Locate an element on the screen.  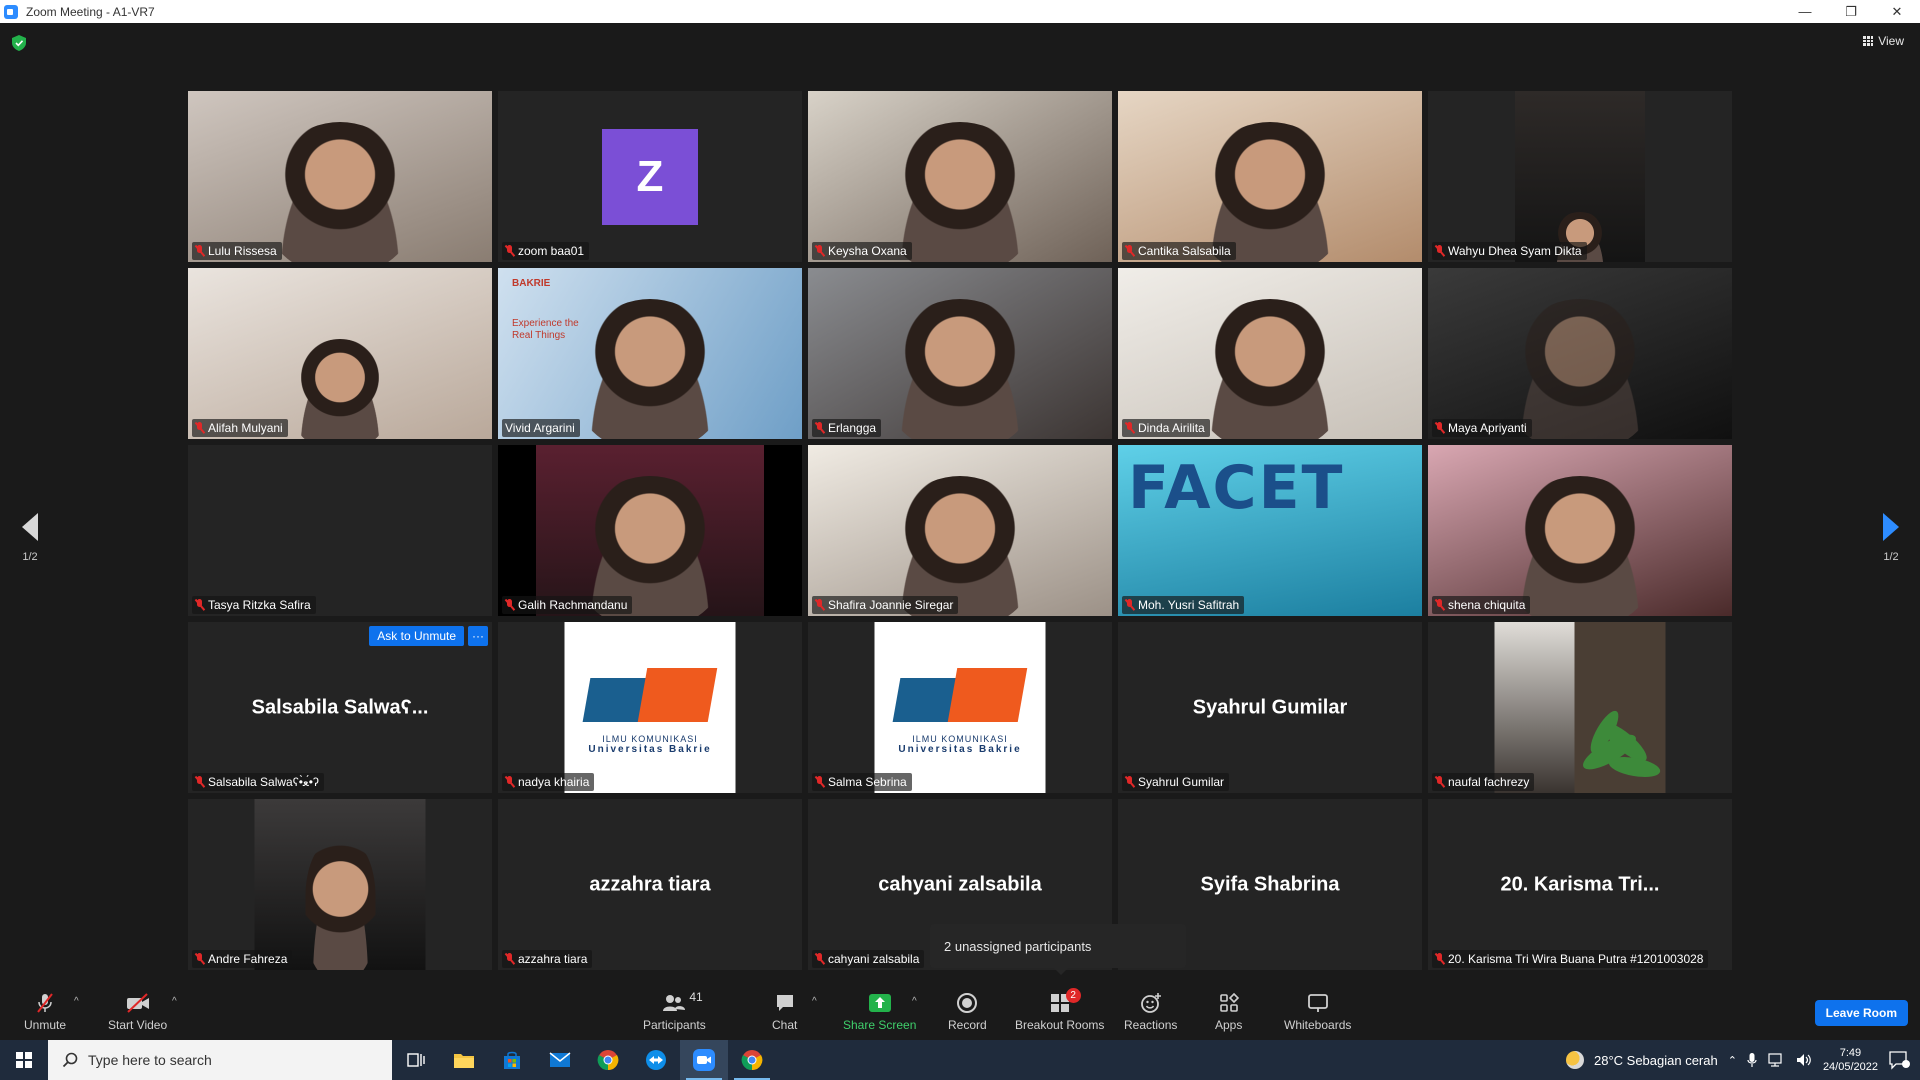
participant-tile: Erlangga is located at coordinates (960, 353).